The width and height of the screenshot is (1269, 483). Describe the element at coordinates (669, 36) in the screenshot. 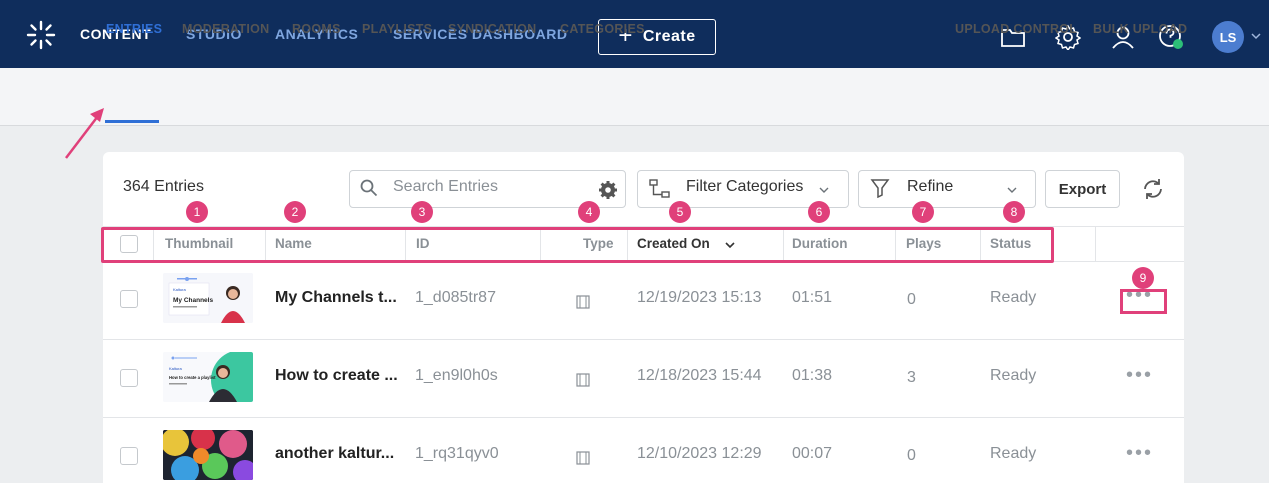

I see `create-label: Create` at that location.